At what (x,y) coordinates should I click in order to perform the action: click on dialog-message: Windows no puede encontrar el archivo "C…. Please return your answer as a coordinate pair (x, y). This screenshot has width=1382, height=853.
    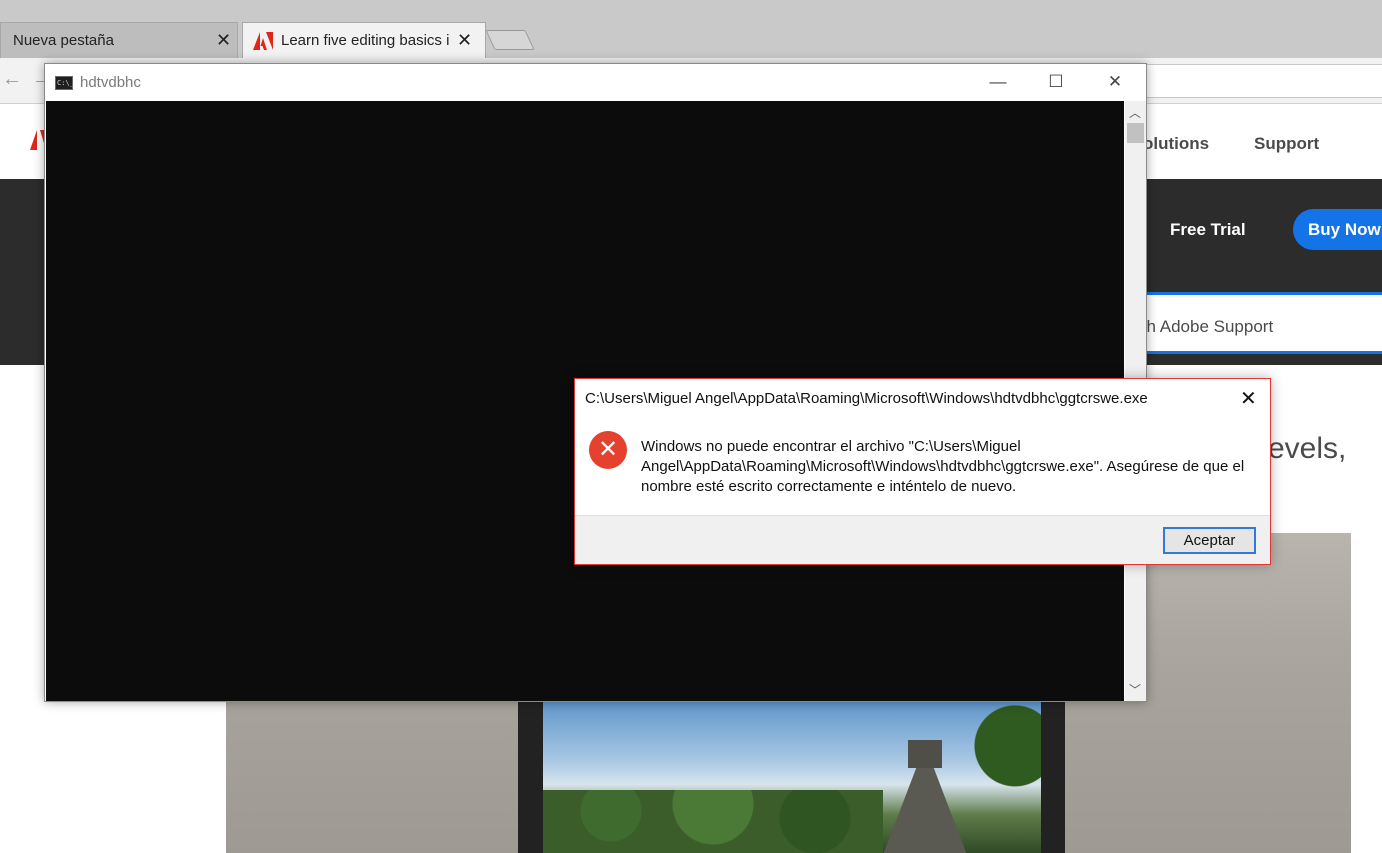
    Looking at the image, I should click on (953, 467).